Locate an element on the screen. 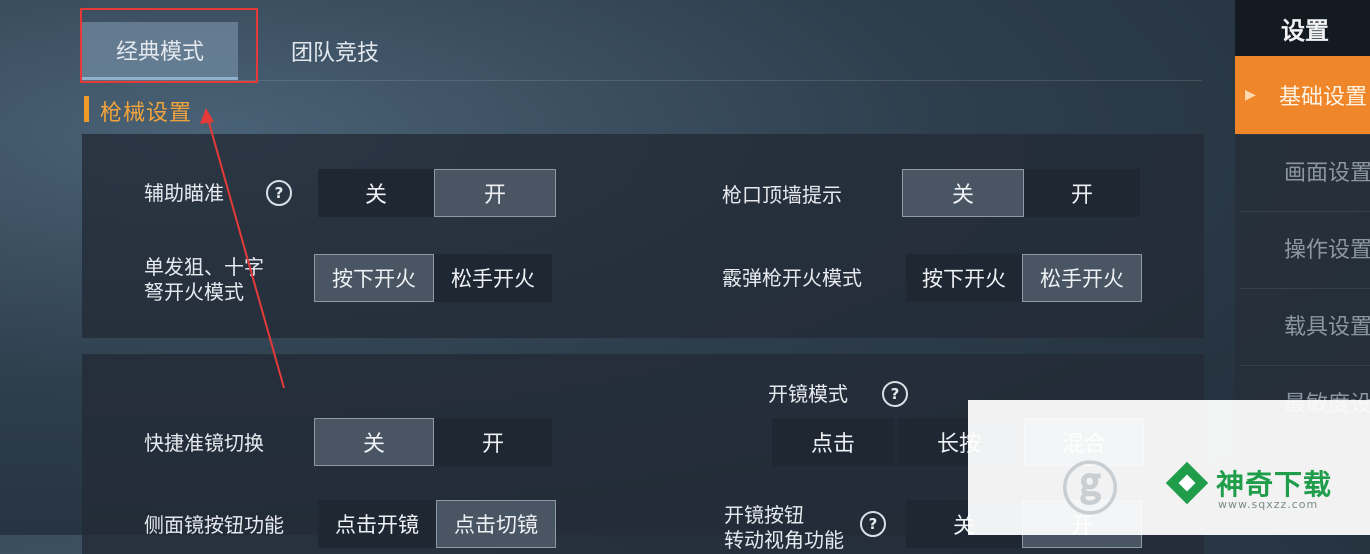 This screenshot has height=554, width=1370. sidebar-title: 设置 is located at coordinates (1302, 28).